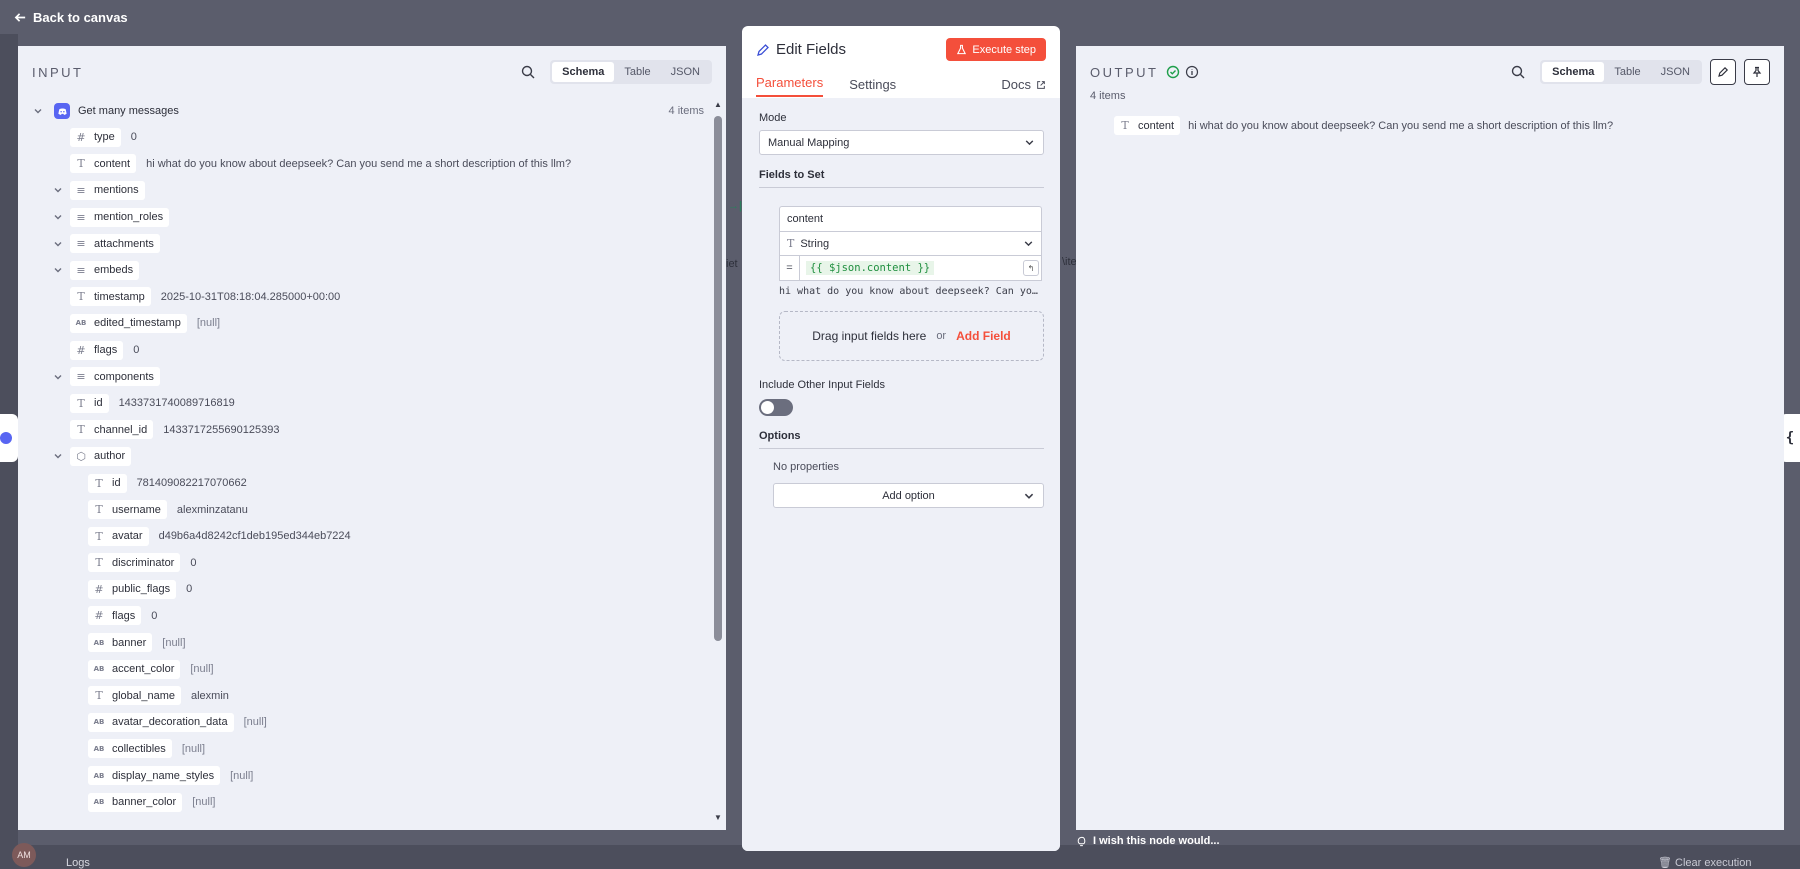 The width and height of the screenshot is (1800, 869). What do you see at coordinates (911, 336) in the screenshot?
I see `drop-zone: Drag input fields here or Add Field` at bounding box center [911, 336].